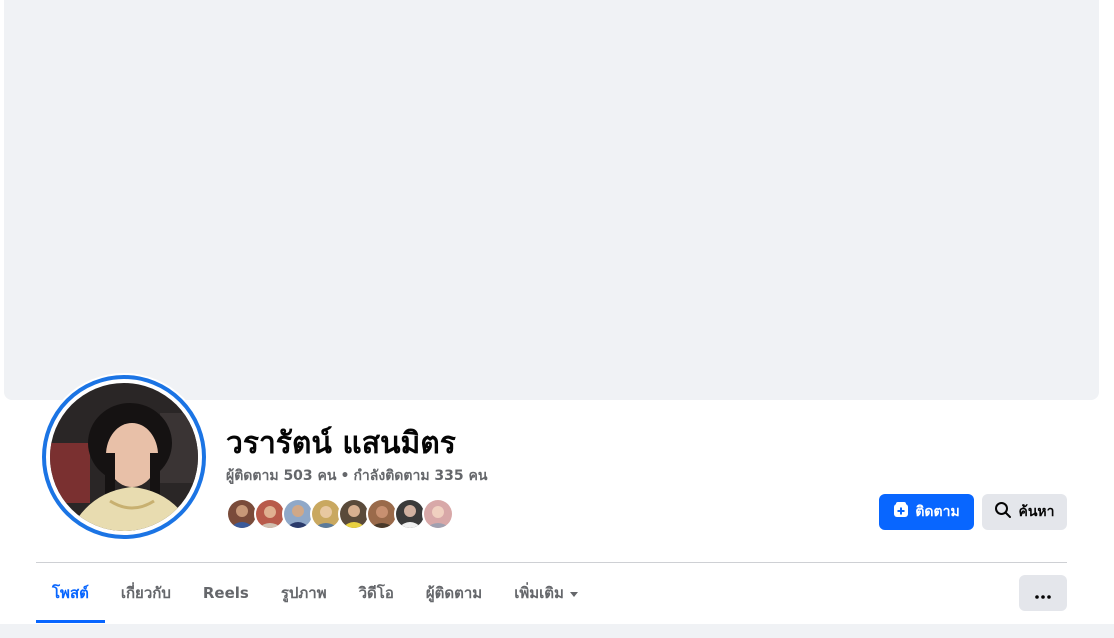 The height and width of the screenshot is (638, 1114). I want to click on tab-photos: รูปภาพ, so click(304, 593).